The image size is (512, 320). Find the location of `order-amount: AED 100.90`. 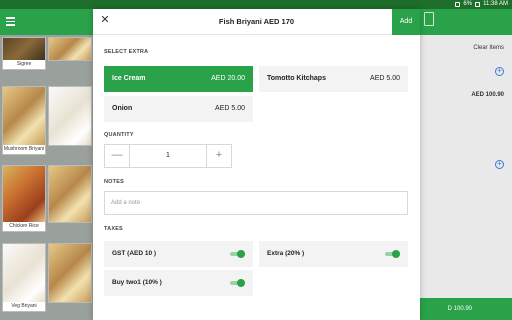

order-amount: AED 100.90 is located at coordinates (487, 95).